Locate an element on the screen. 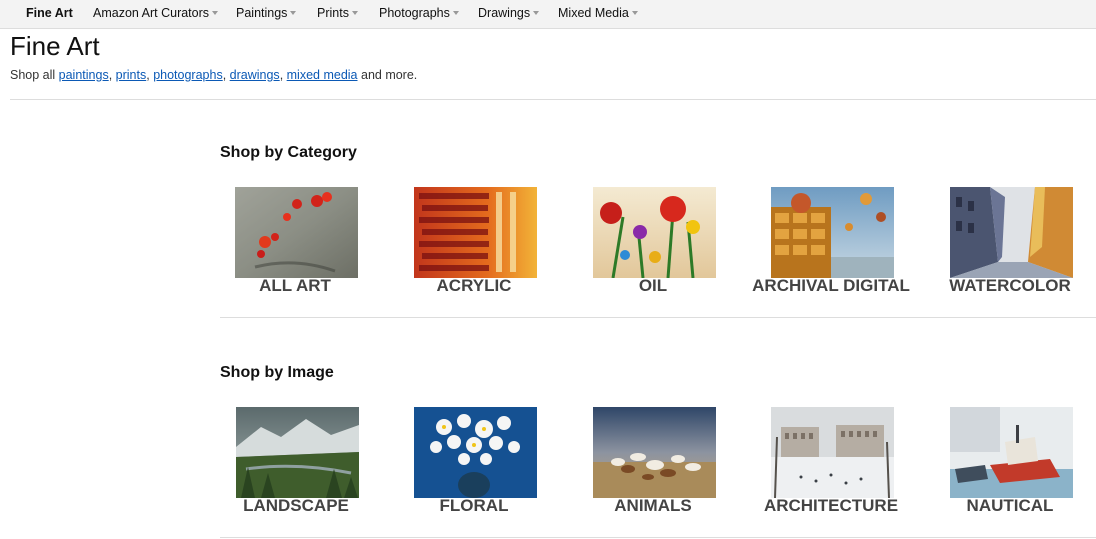 This screenshot has height=539, width=1096. running-horses-thumbnail is located at coordinates (654, 452).